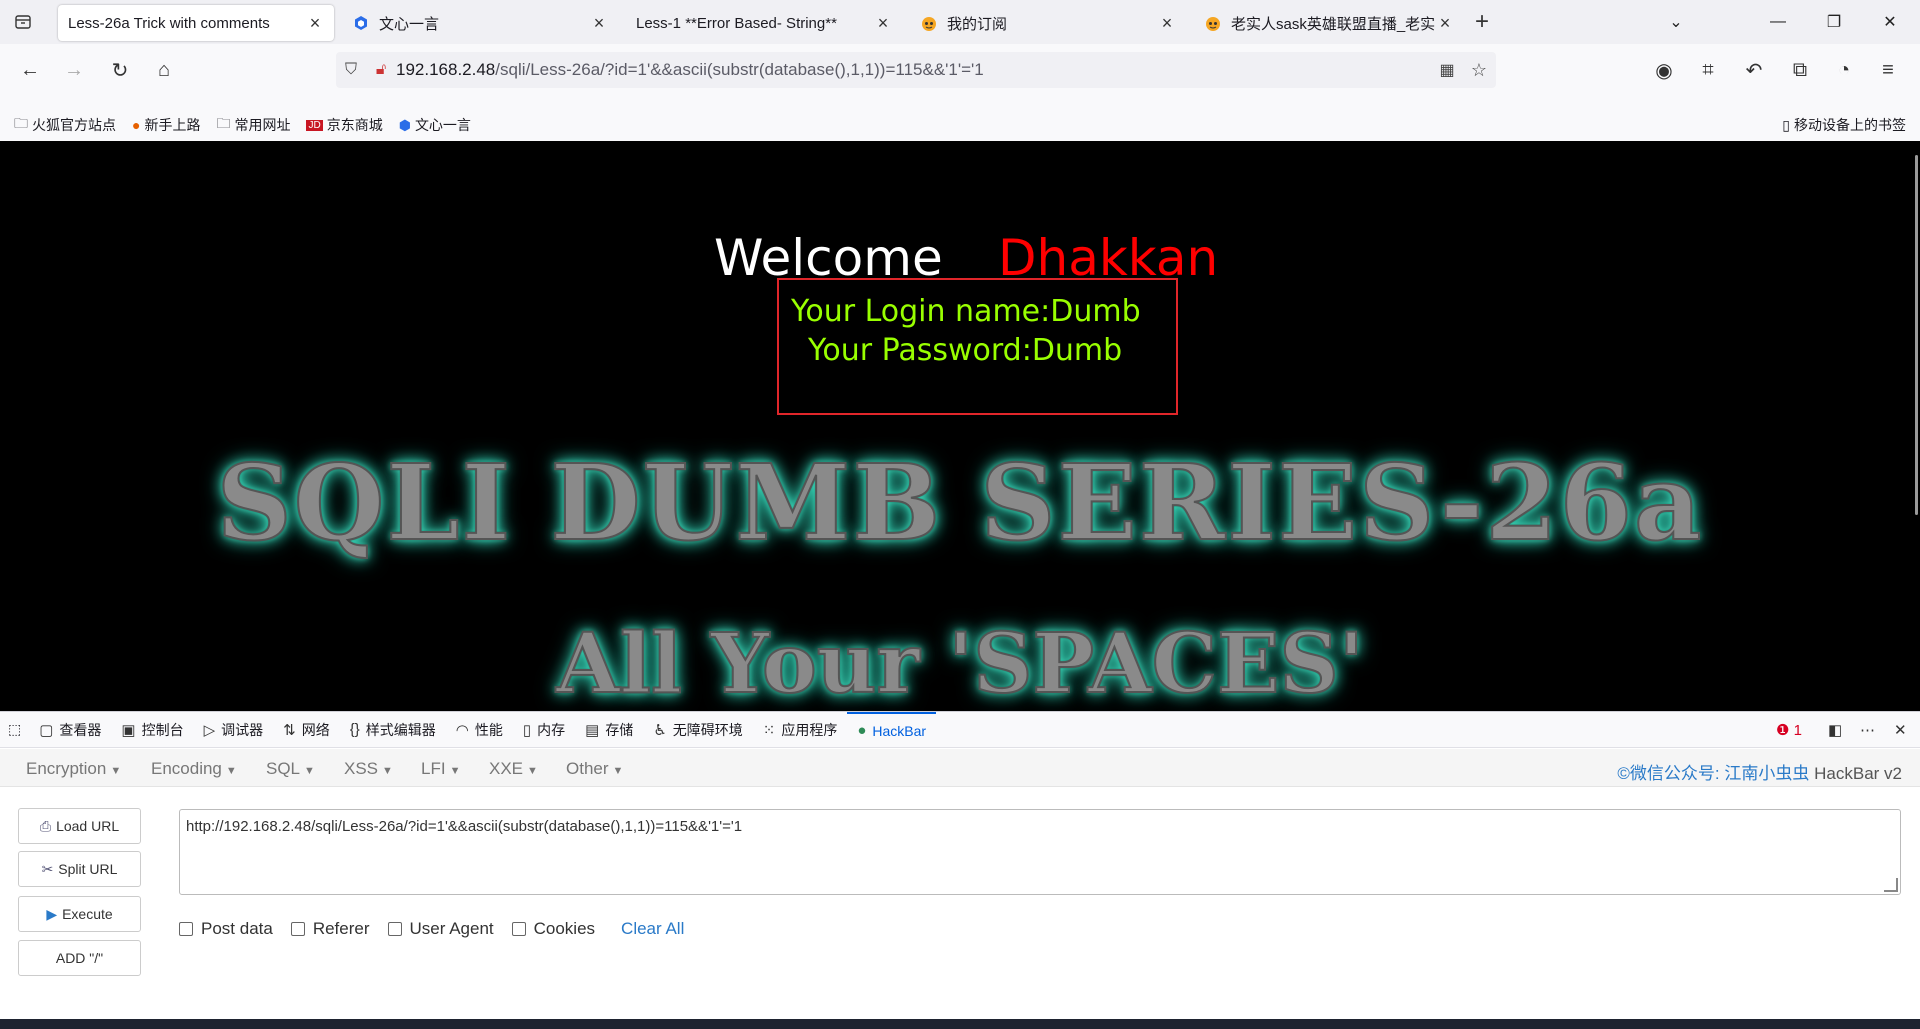 This screenshot has width=1920, height=1029. I want to click on more-icon: ⋯, so click(1867, 730).